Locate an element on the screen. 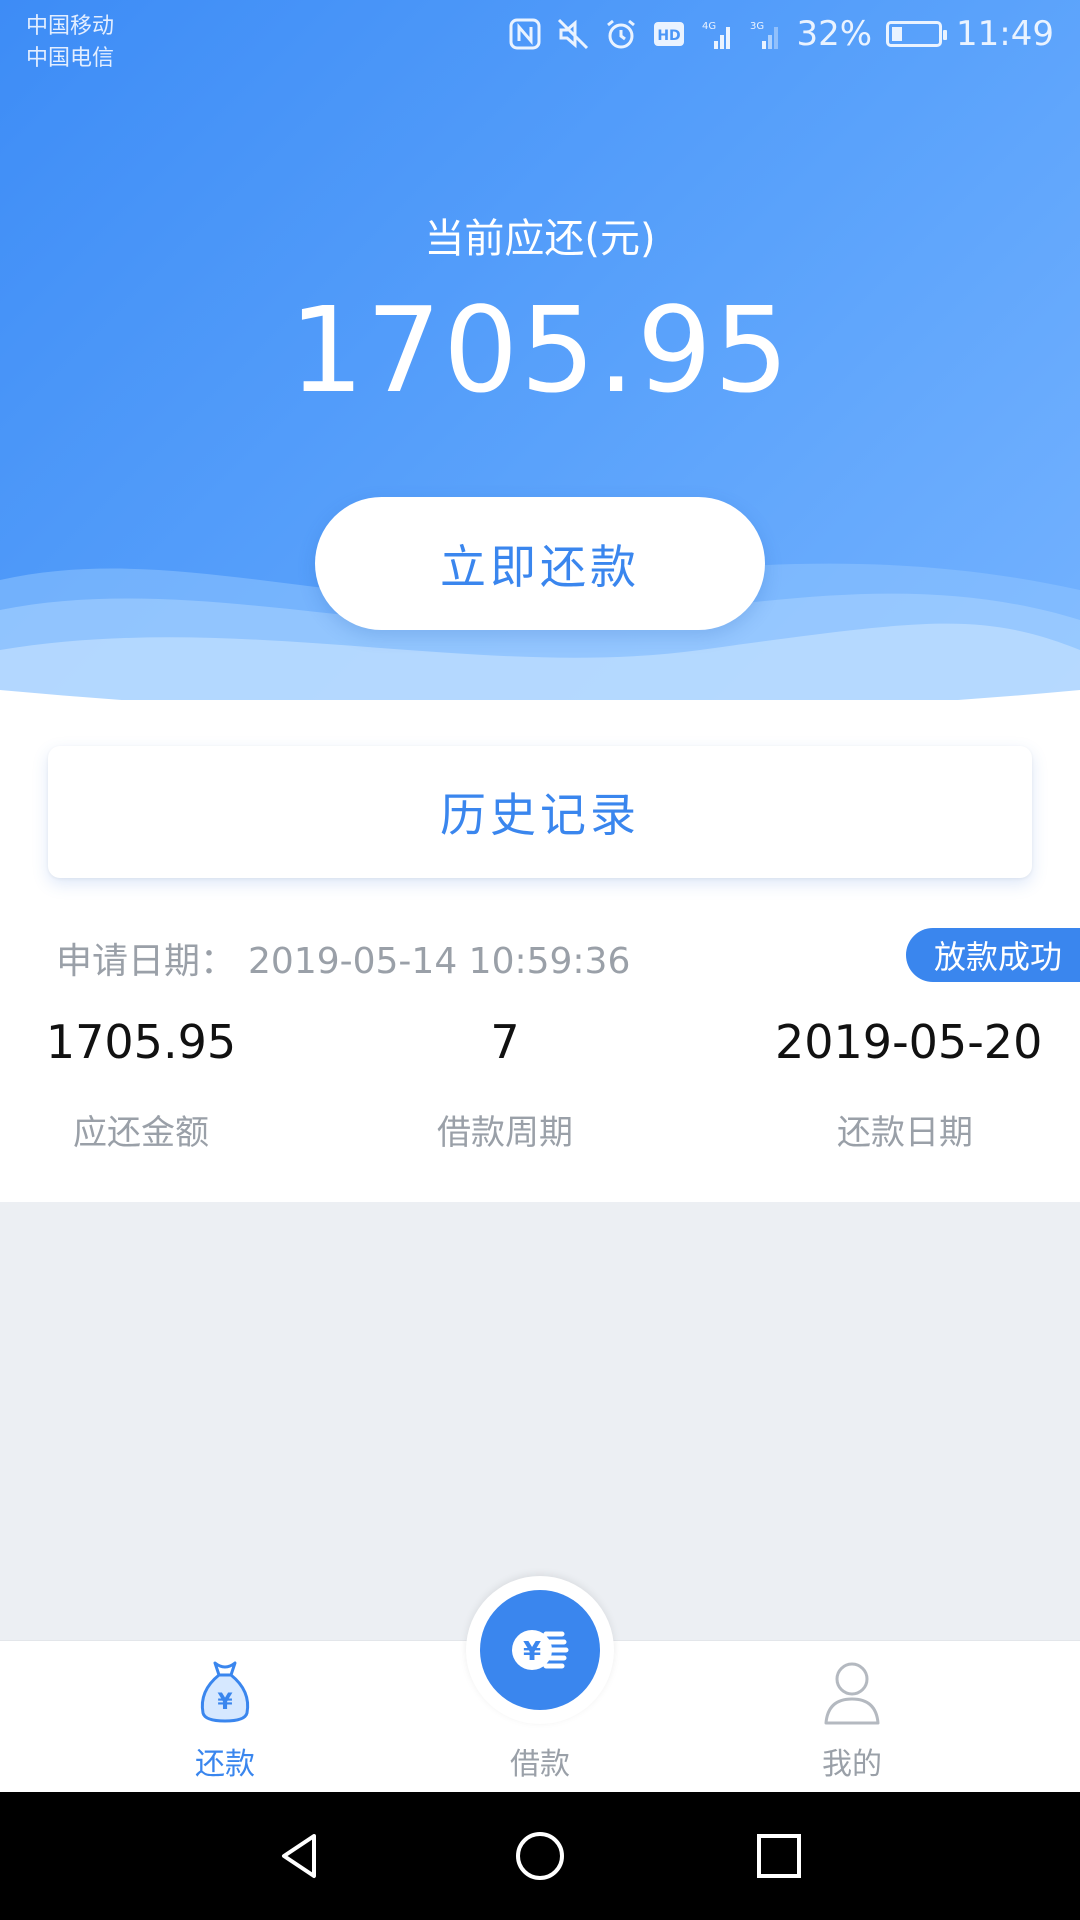  due-amount: 1705.95 is located at coordinates (540, 350).